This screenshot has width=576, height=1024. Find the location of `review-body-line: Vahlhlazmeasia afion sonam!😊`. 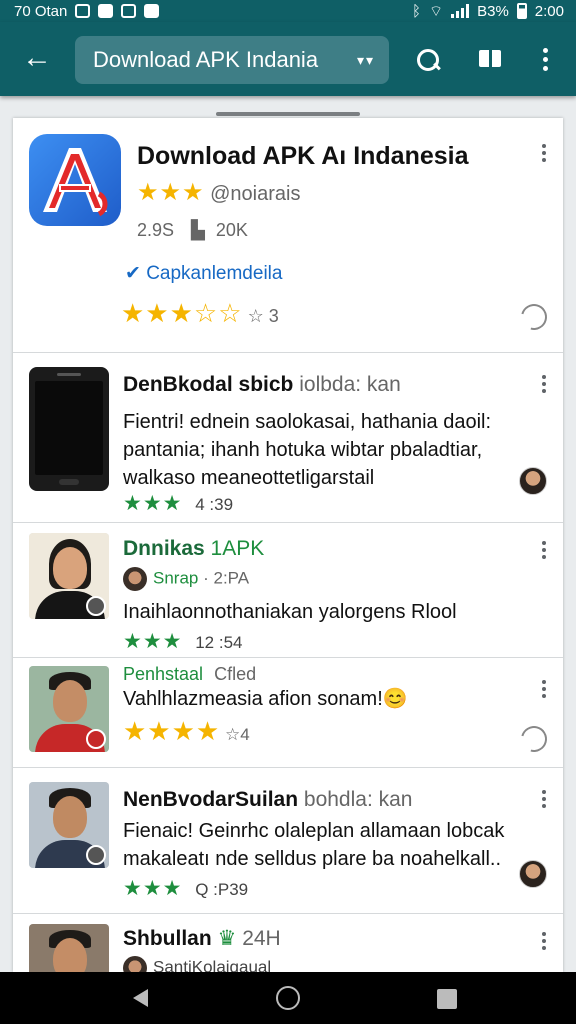

review-body-line: Vahlhlazmeasia afion sonam!😊 is located at coordinates (265, 699).